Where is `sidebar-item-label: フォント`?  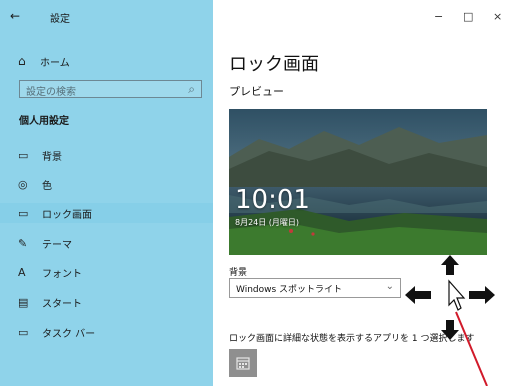
sidebar-item-label: フォント is located at coordinates (62, 274).